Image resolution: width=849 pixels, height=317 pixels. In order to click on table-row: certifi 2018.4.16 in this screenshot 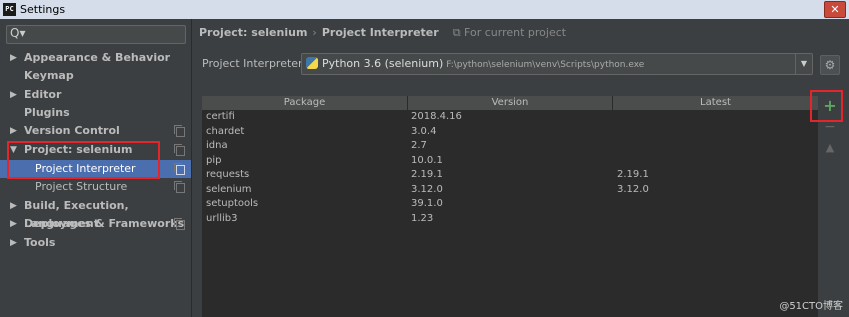, I will do `click(510, 117)`.